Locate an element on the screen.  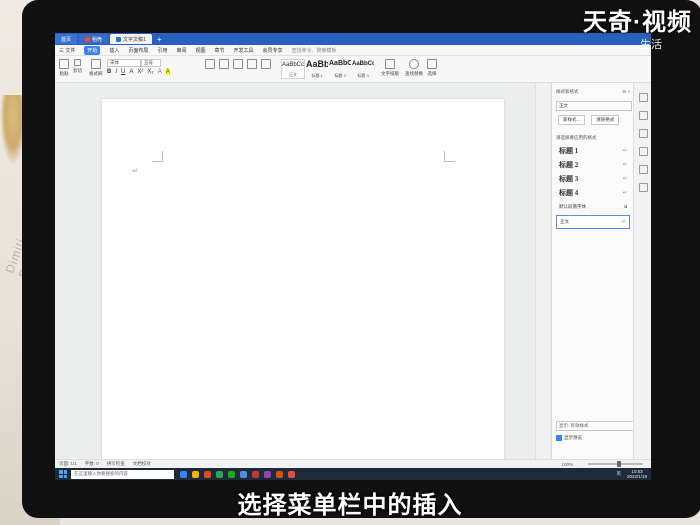
style-list-item: 标题 1 ↵ is located at coordinates (593, 151).